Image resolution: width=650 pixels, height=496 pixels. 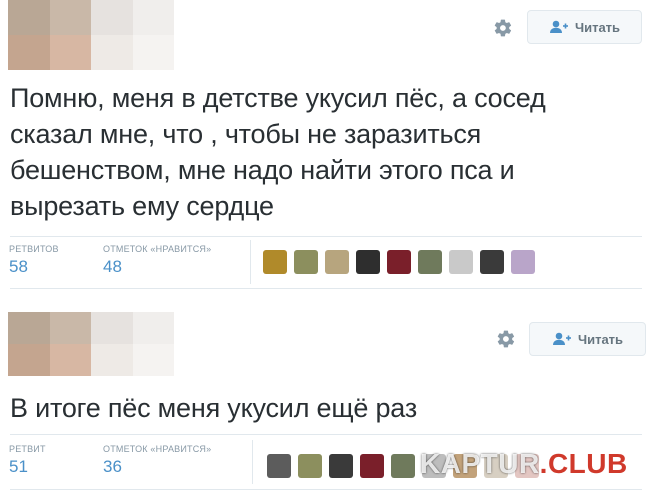 I want to click on likes-count: 48, so click(x=112, y=266).